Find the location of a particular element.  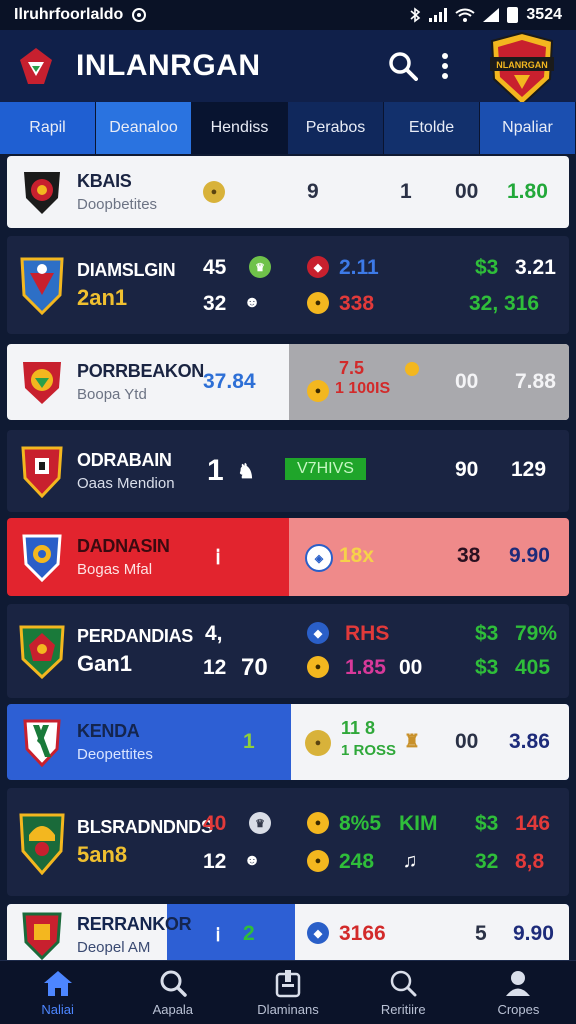

more-vertical-icon is located at coordinates (445, 66).